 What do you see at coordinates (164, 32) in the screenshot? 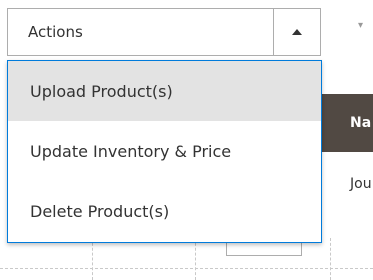
I see `actions-dropdown: Actions` at bounding box center [164, 32].